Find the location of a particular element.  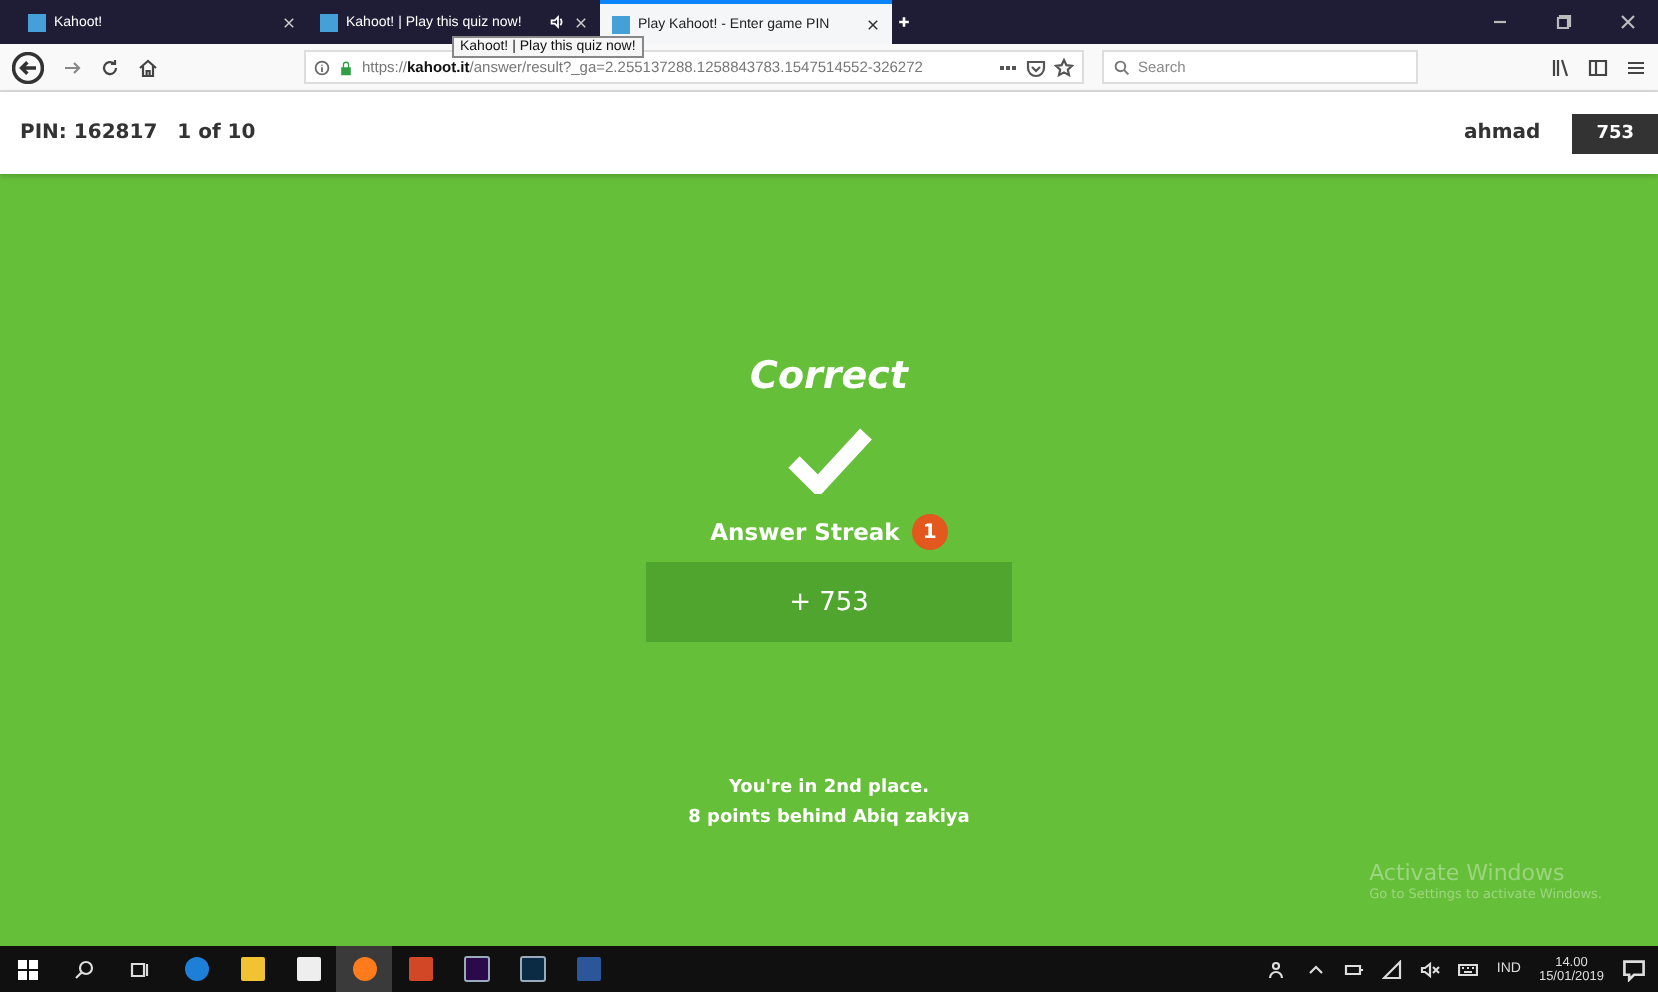

pocket-icon is located at coordinates (1036, 67).